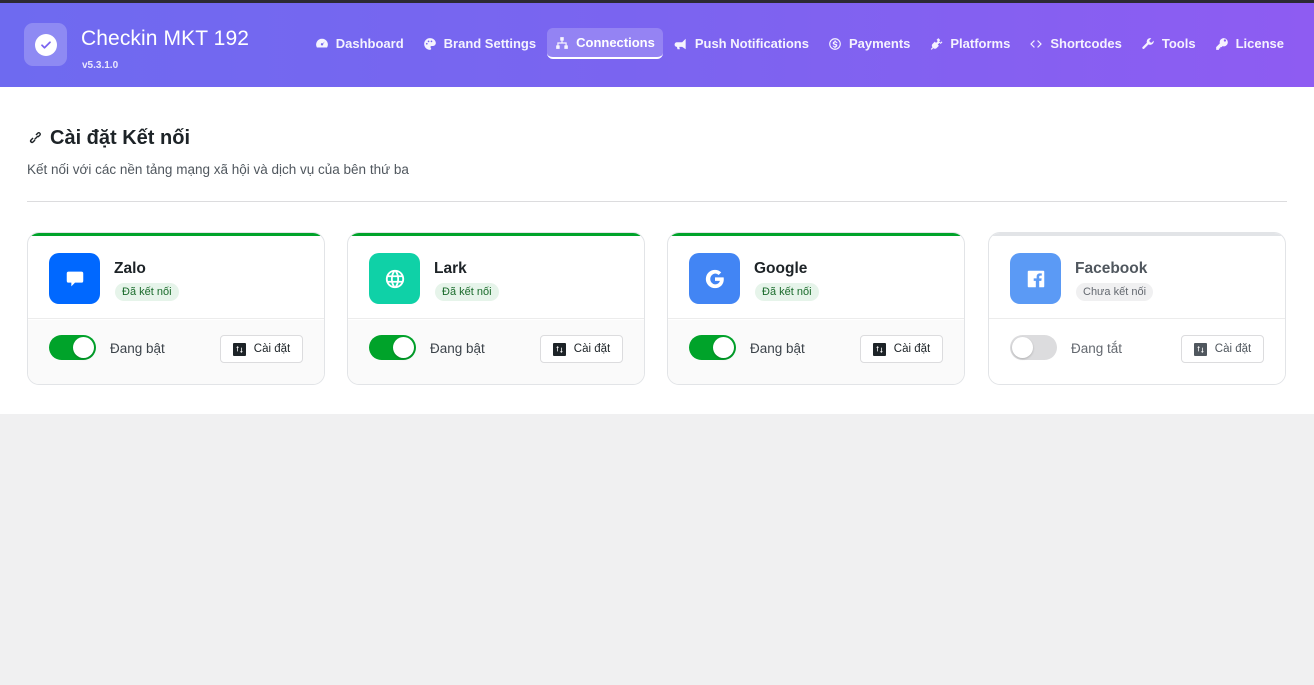  I want to click on nav-label: Payments, so click(879, 43).